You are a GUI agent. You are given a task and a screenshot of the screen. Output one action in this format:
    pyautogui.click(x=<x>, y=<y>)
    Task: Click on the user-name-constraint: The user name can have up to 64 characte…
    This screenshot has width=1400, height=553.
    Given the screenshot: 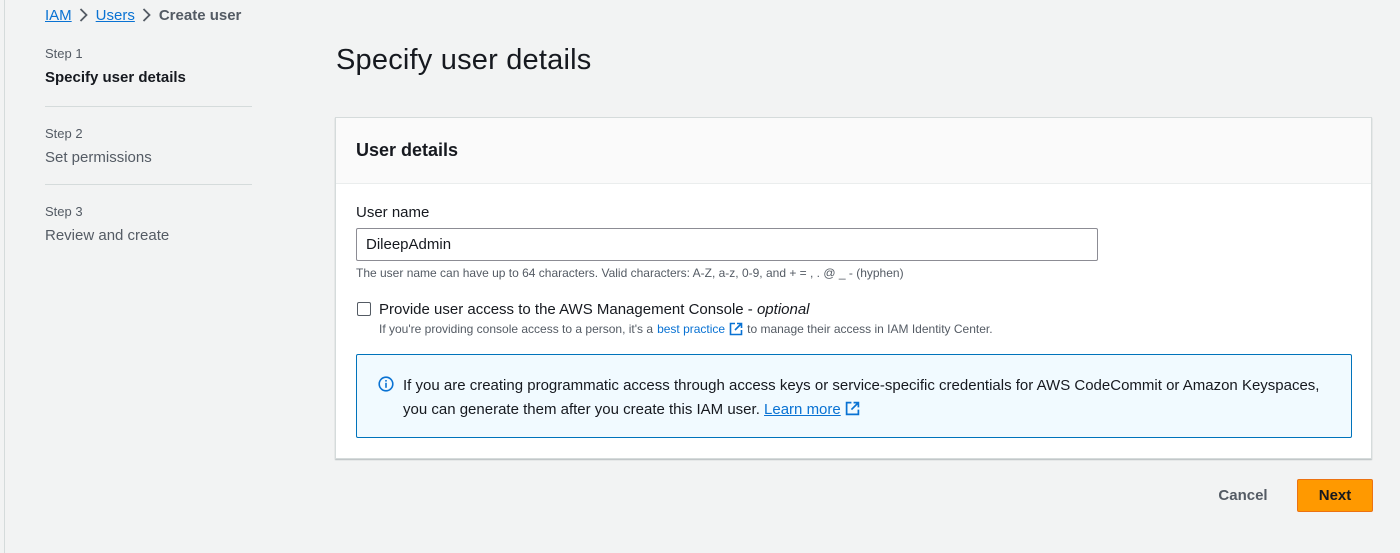 What is the action you would take?
    pyautogui.click(x=630, y=273)
    